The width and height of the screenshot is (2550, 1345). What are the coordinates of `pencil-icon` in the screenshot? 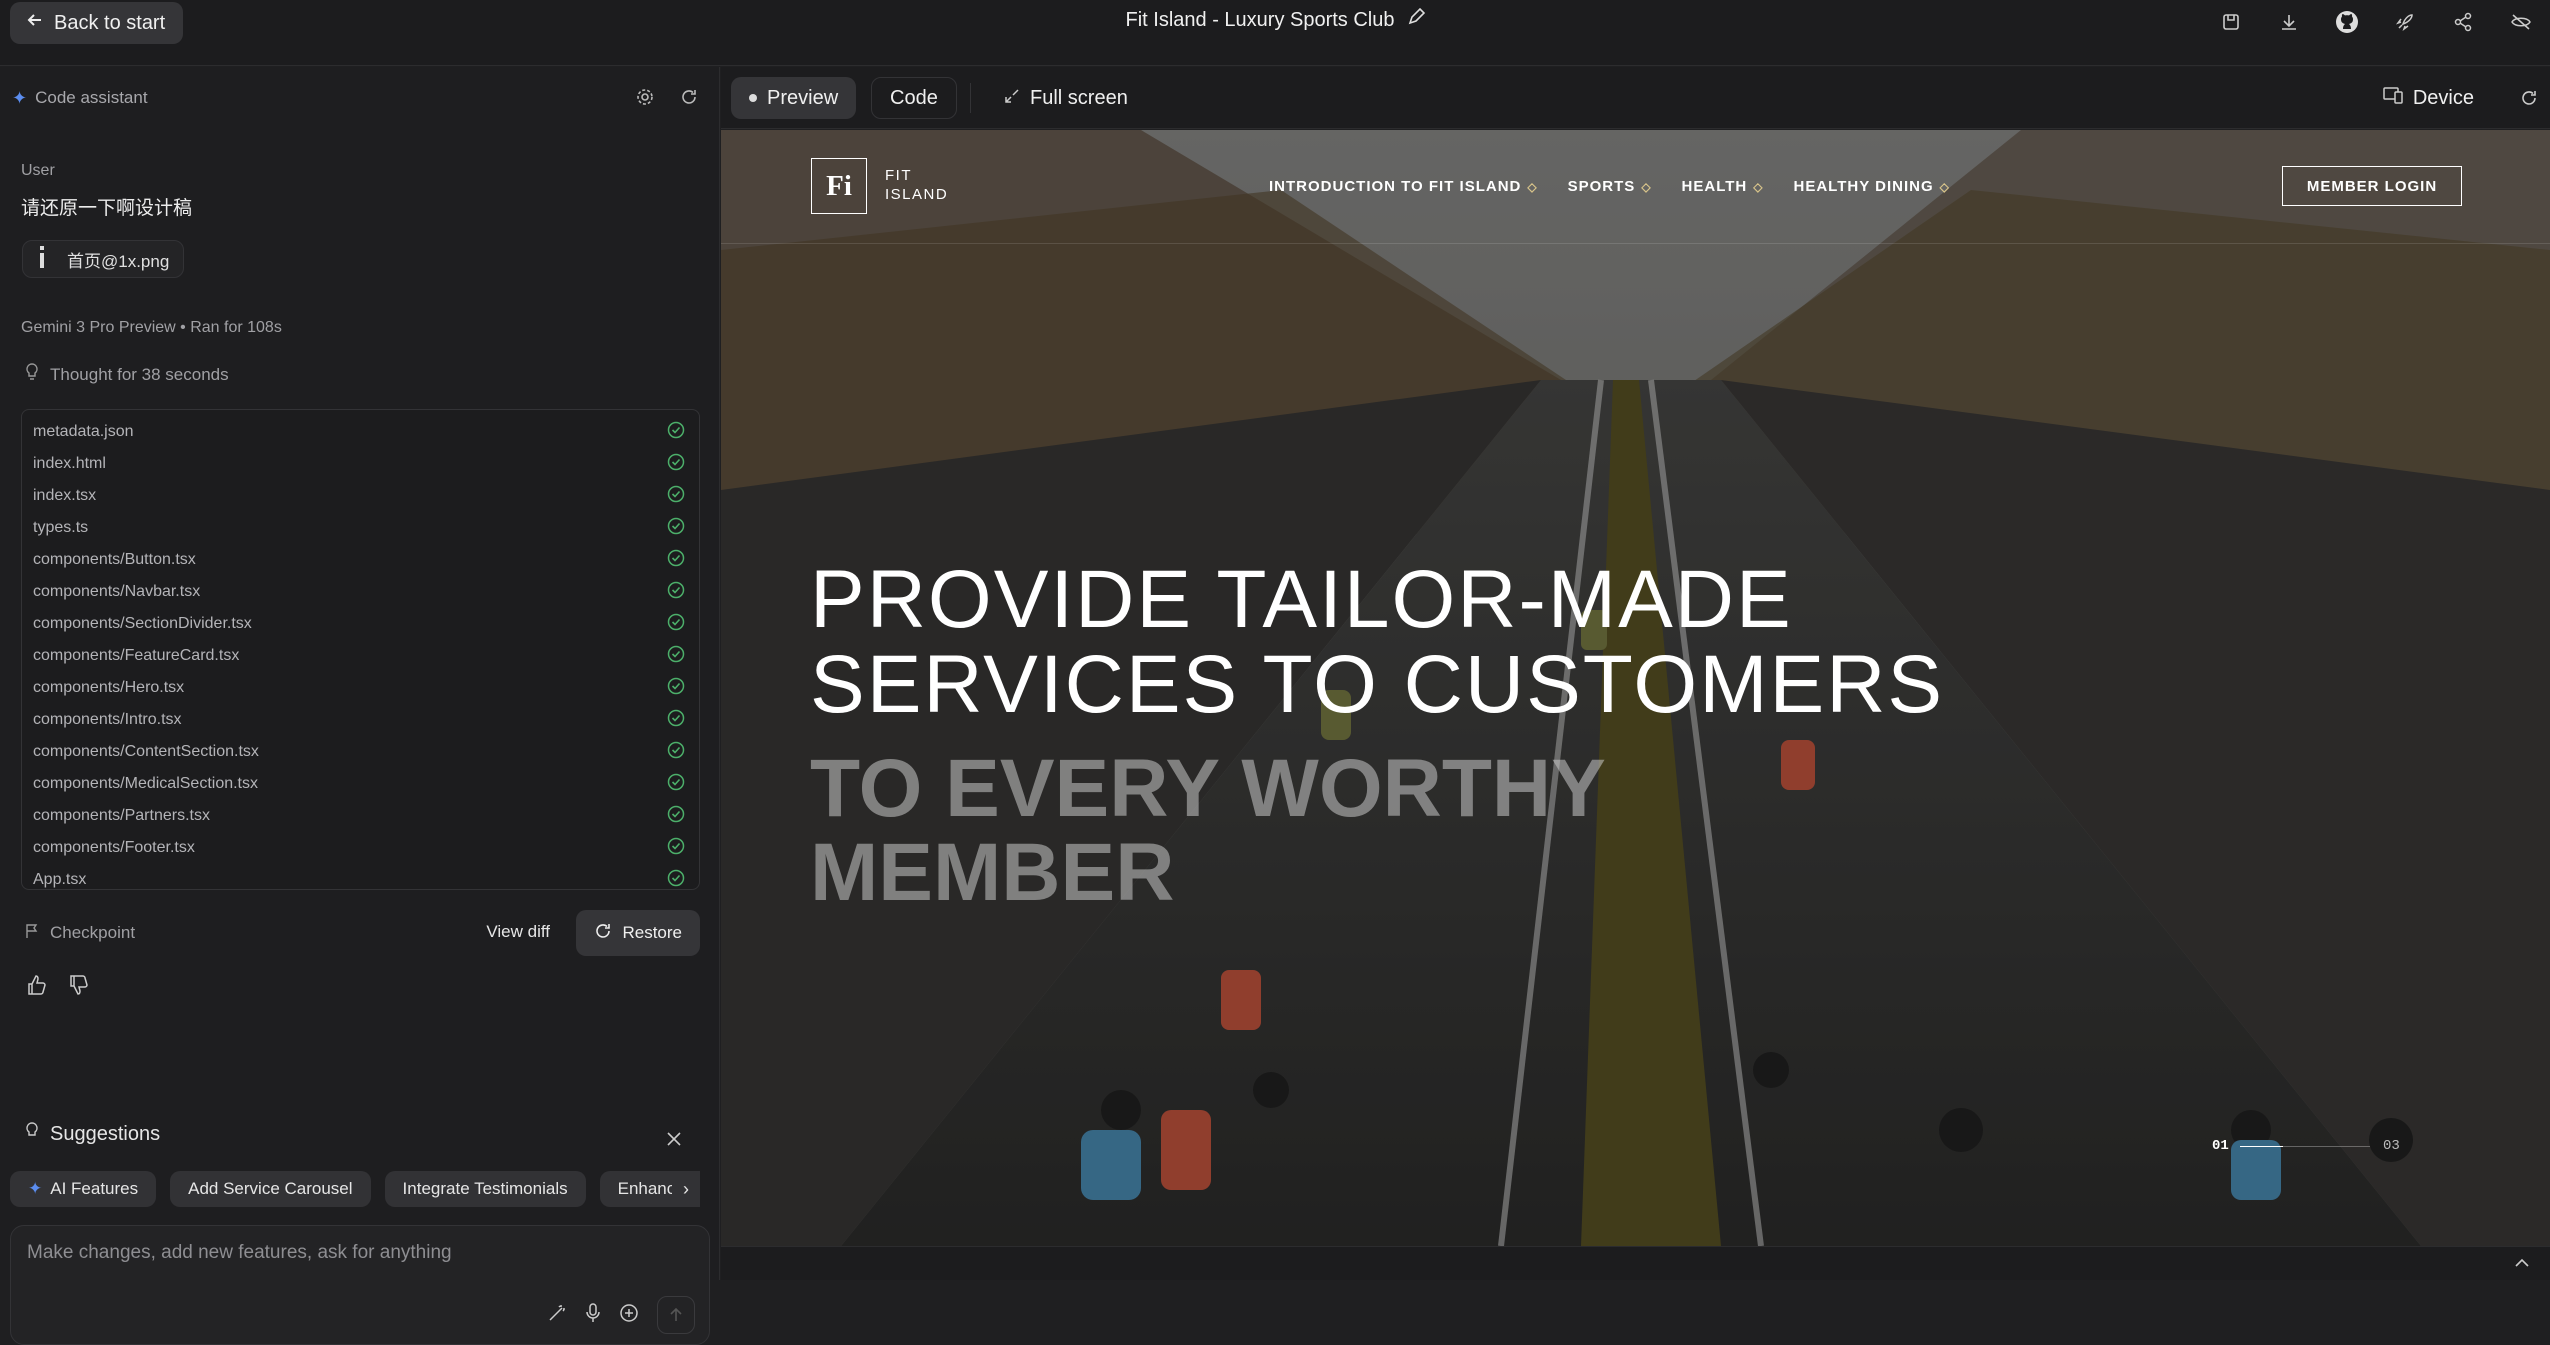 It's located at (1416, 19).